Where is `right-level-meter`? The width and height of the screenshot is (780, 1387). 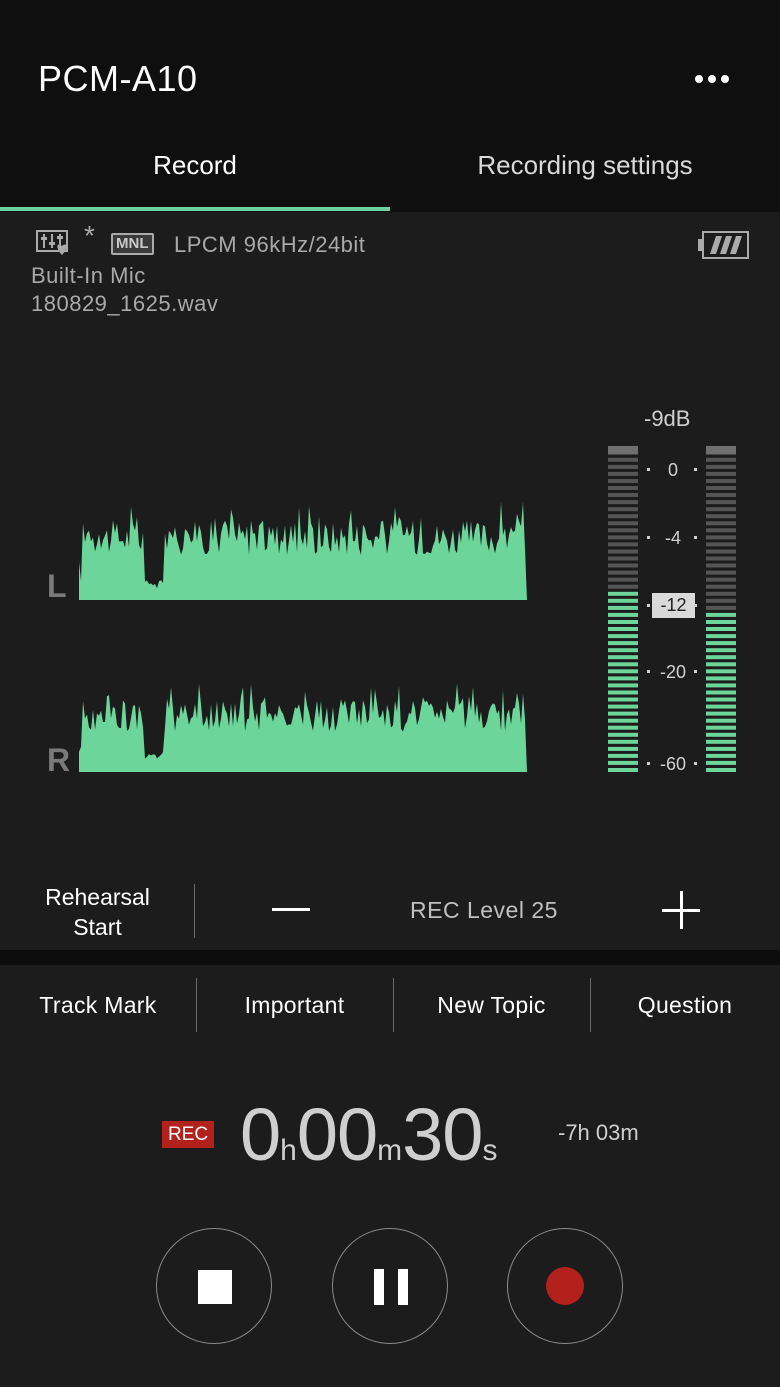 right-level-meter is located at coordinates (721, 609).